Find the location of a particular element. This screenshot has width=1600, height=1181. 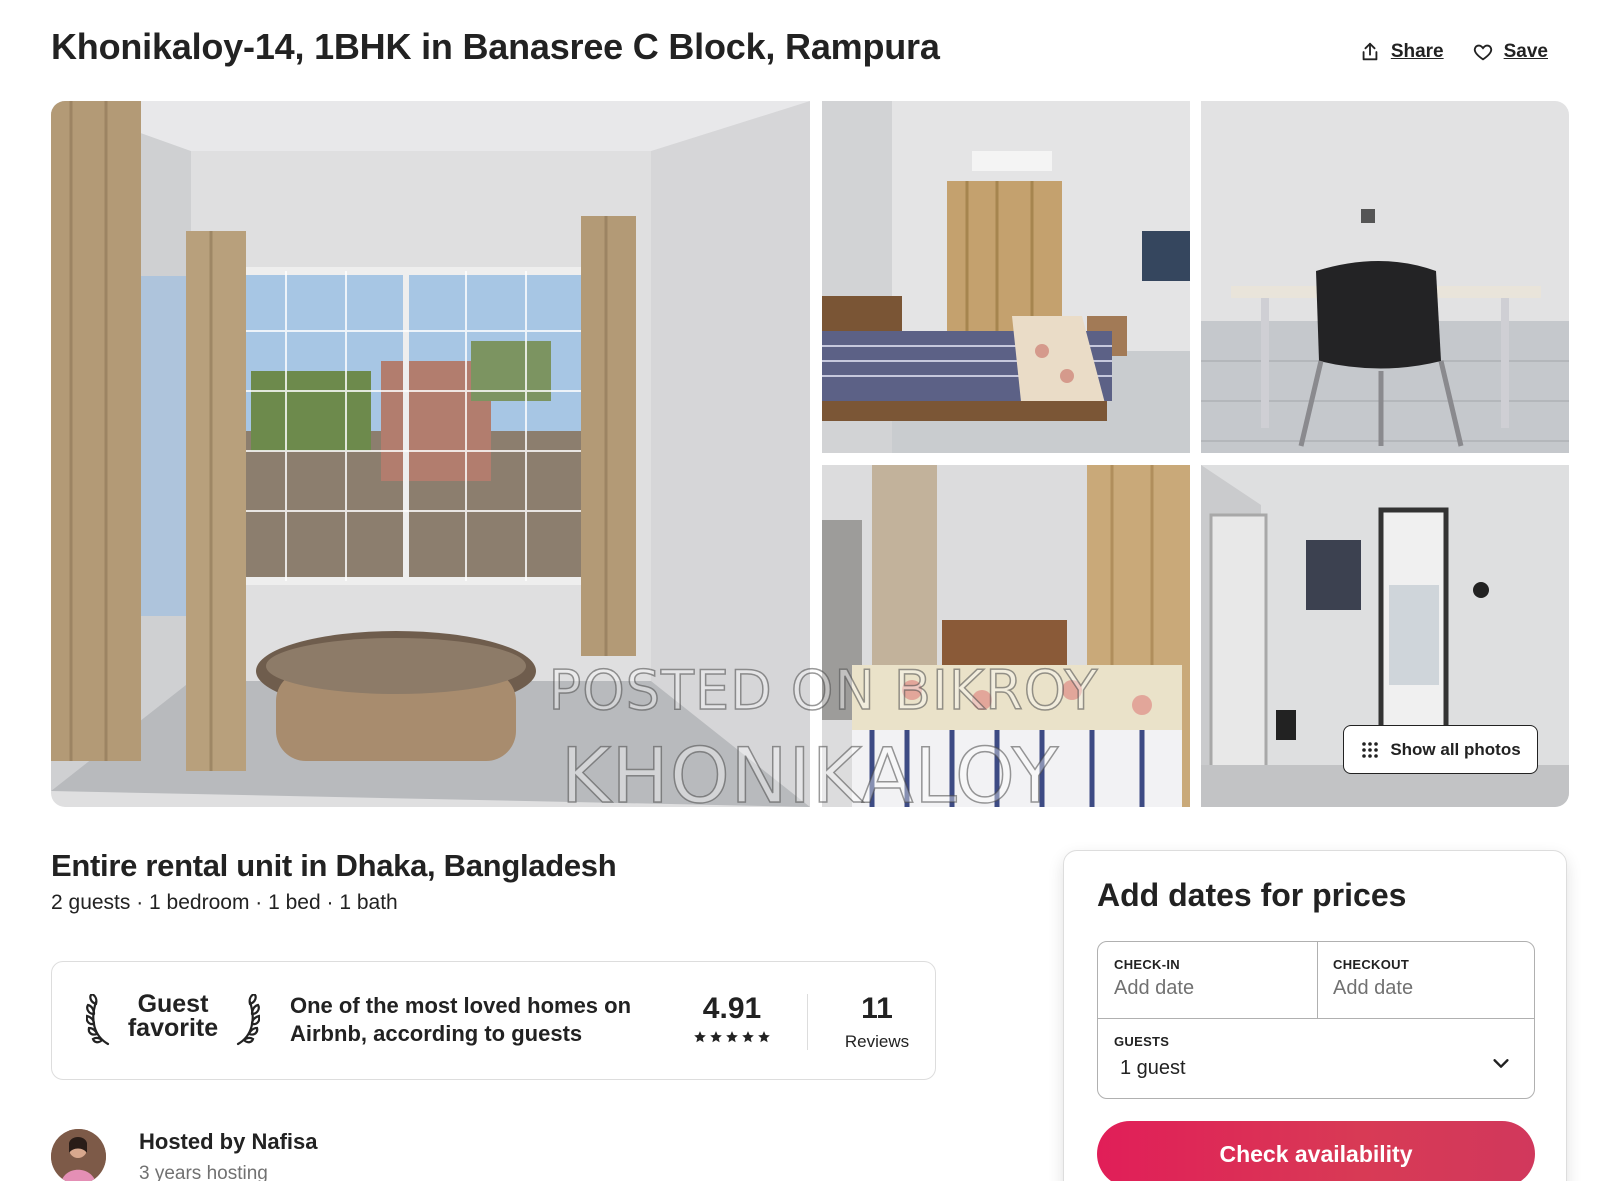

listing-type-title: Entire rental unit in Dhaka, Bangladesh is located at coordinates (334, 865).